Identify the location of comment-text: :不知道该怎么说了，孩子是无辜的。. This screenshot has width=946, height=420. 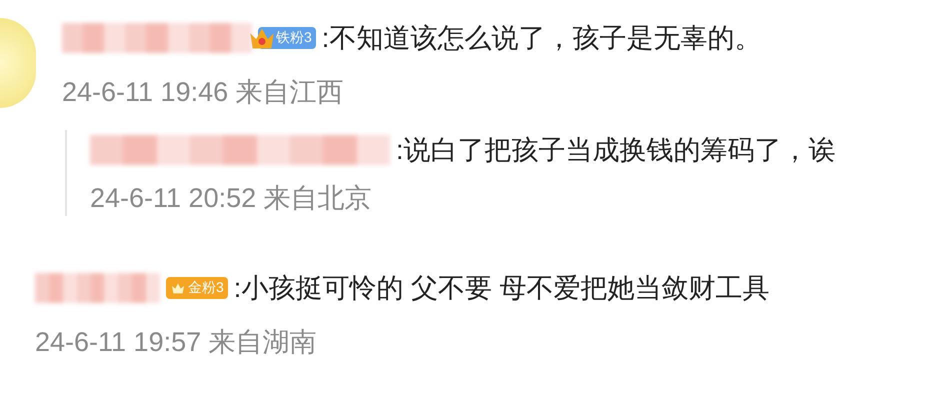
(542, 38).